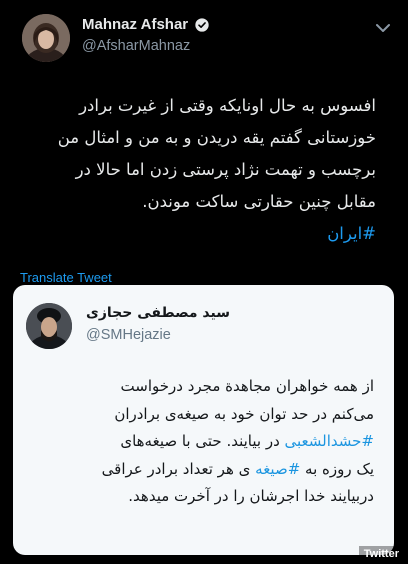  What do you see at coordinates (178, 468) in the screenshot?
I see `quoted-text-segment: ی هر تعداد برادر عراقی` at bounding box center [178, 468].